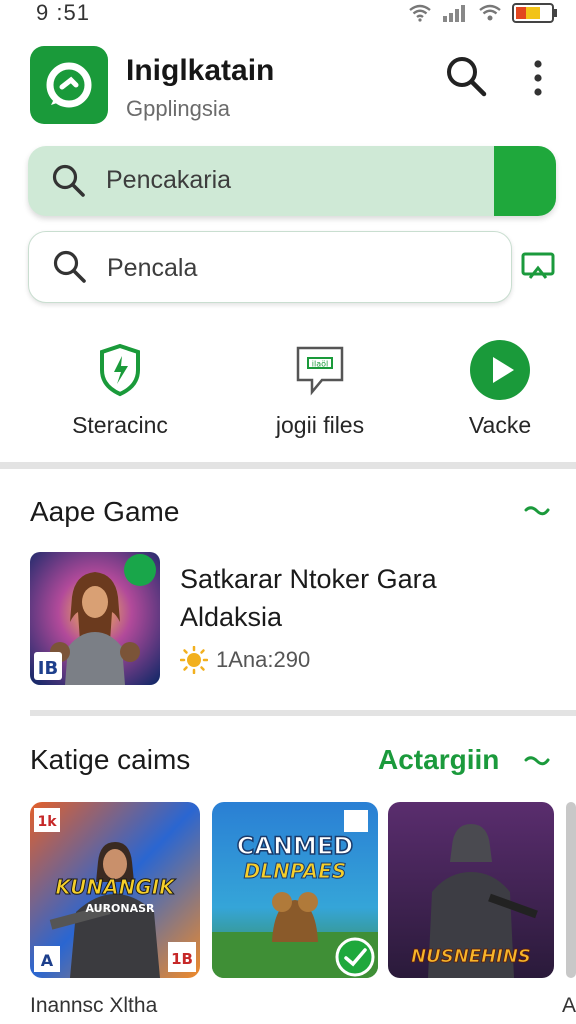 The height and width of the screenshot is (1024, 576). I want to click on card-badge-bottom-left: A, so click(47, 960).